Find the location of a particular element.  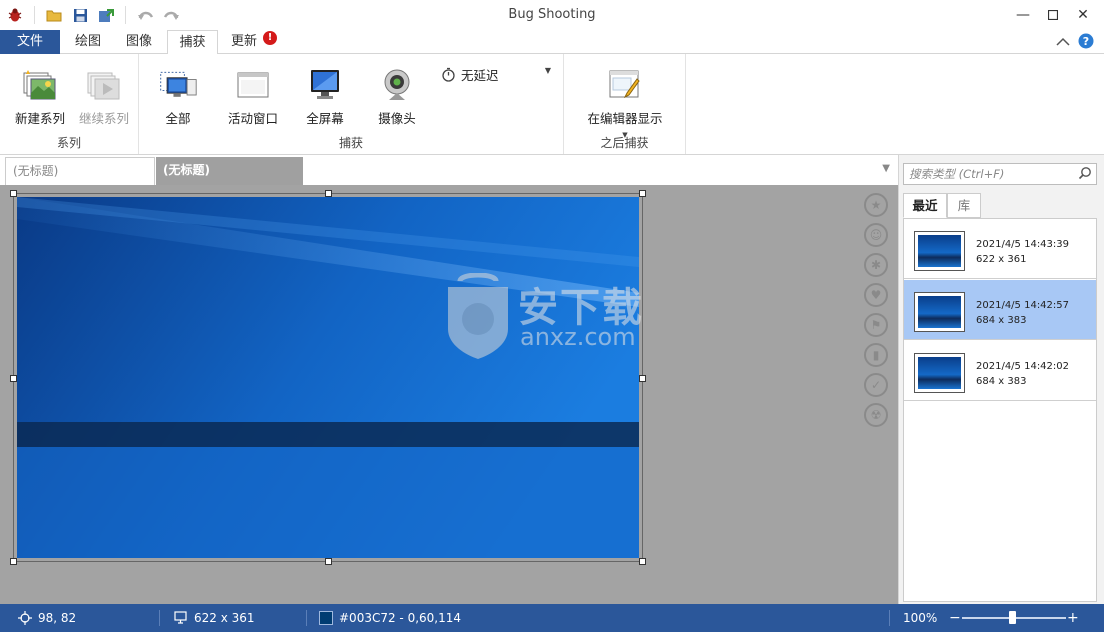

color-swatch is located at coordinates (326, 618).